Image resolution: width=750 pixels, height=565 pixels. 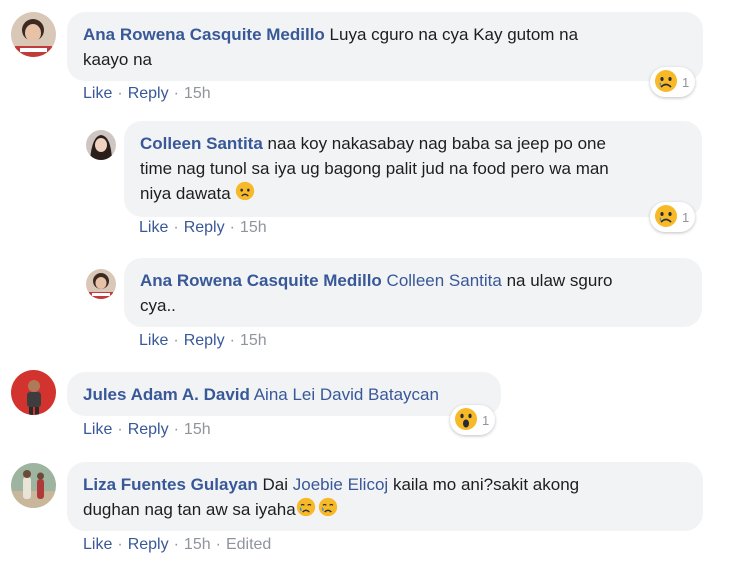 I want to click on comment-actions: Like · Reply · 15h · Edited, so click(x=177, y=544).